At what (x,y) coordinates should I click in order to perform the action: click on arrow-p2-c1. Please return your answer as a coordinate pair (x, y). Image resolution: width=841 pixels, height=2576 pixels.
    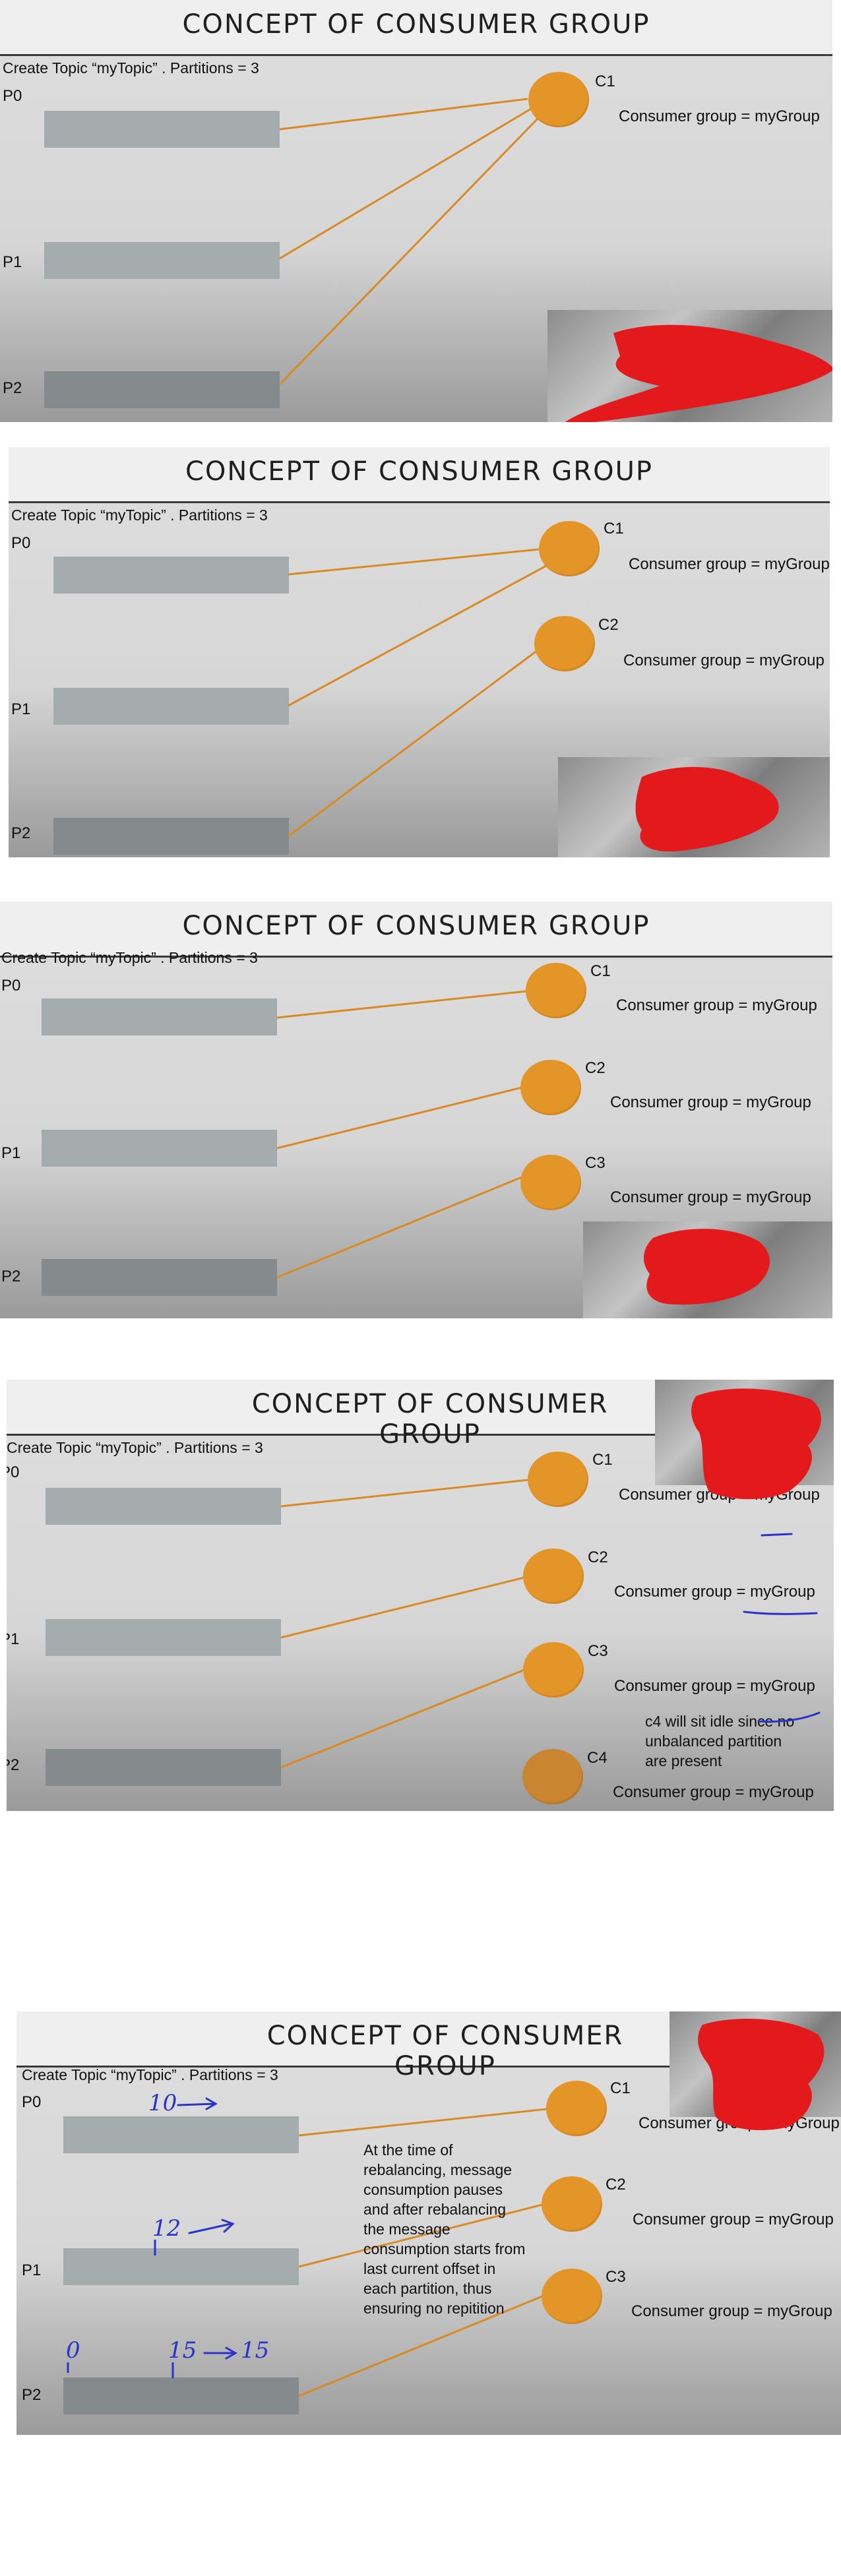
    Looking at the image, I should click on (409, 251).